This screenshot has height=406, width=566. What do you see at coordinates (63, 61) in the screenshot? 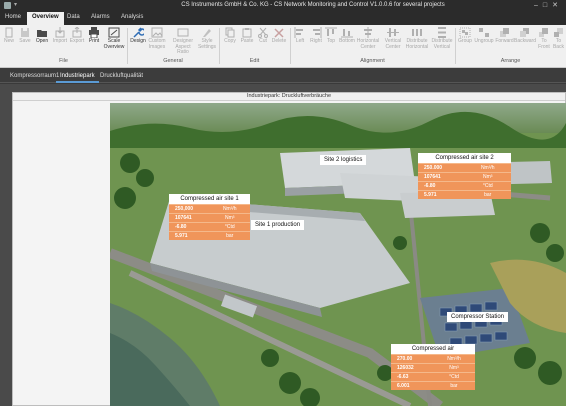
I see `group-label-file: File` at bounding box center [63, 61].